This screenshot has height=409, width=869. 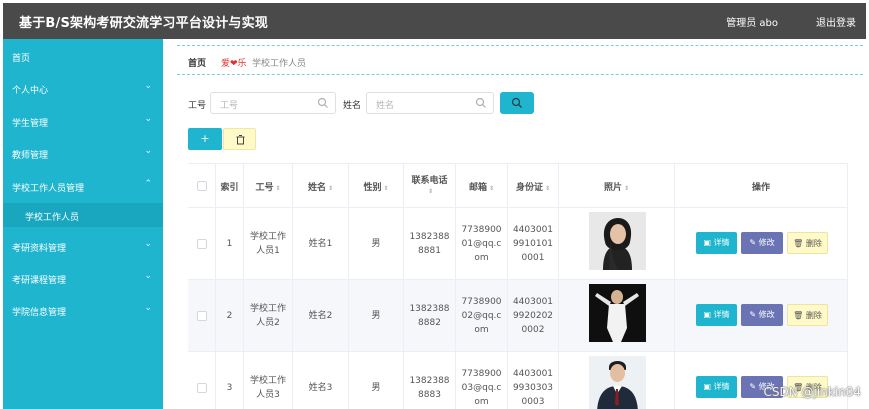 I want to click on sidebar-item-label: 考研课程管理, so click(x=39, y=281).